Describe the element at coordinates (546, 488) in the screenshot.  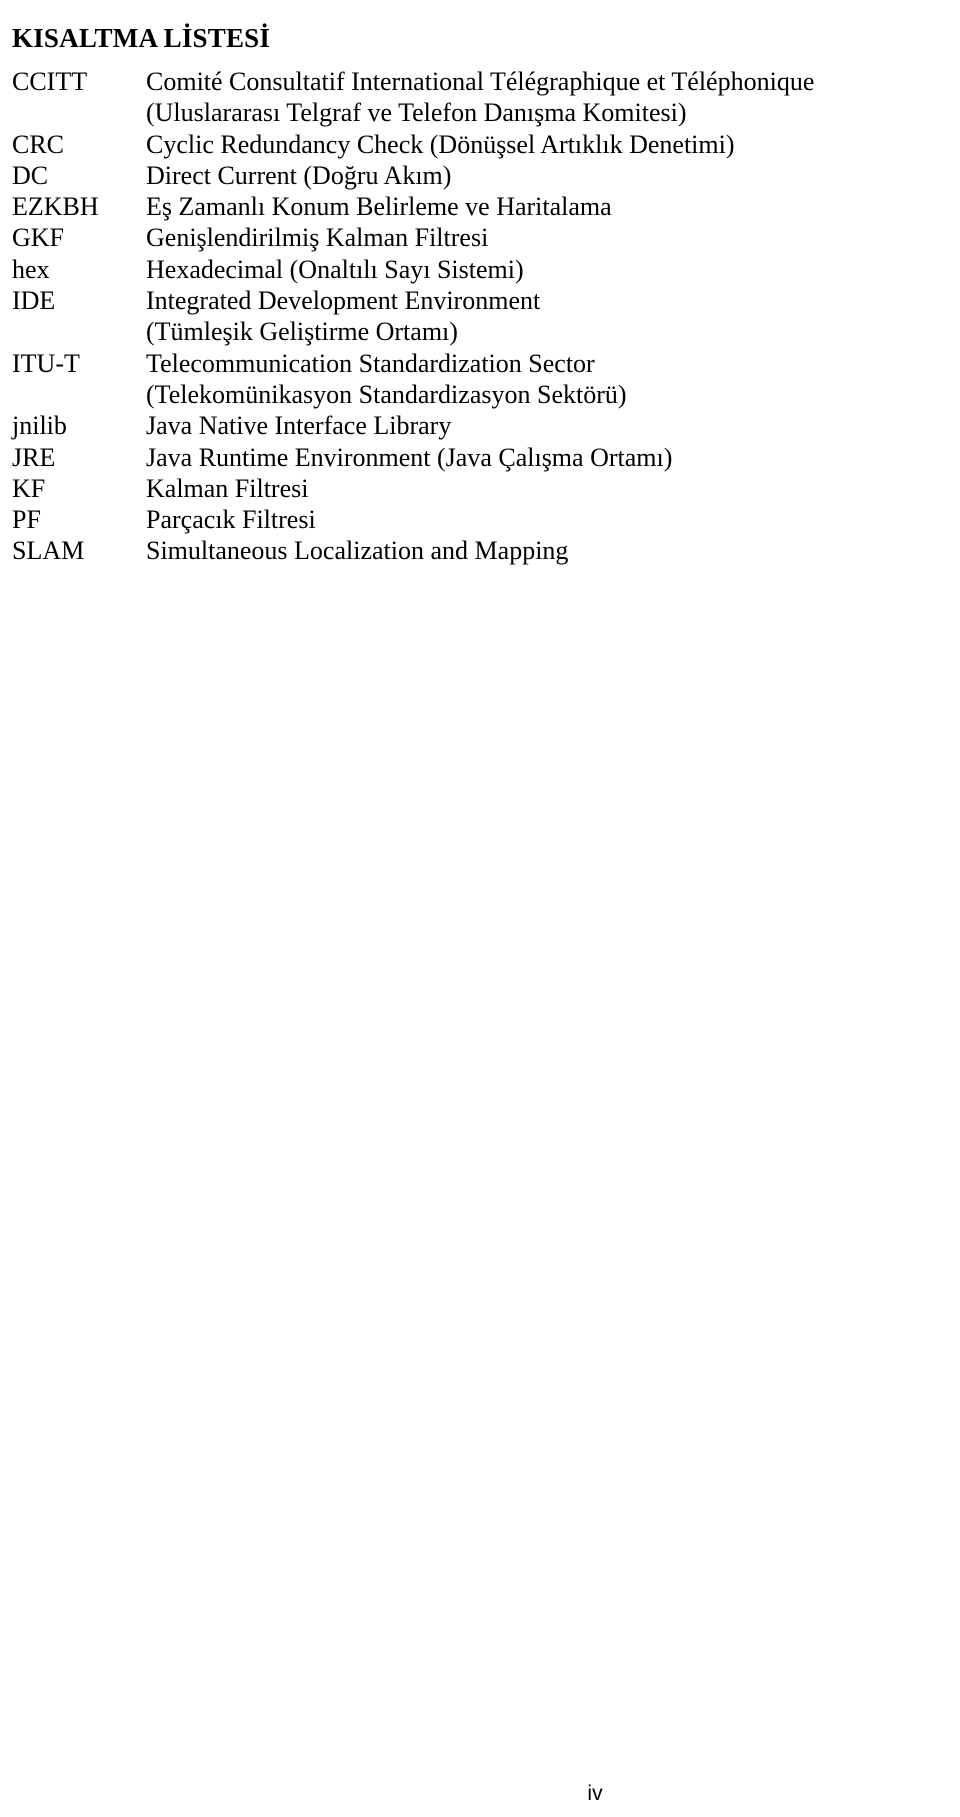
I see `abbreviation-definition: Kalman Filtresi` at that location.